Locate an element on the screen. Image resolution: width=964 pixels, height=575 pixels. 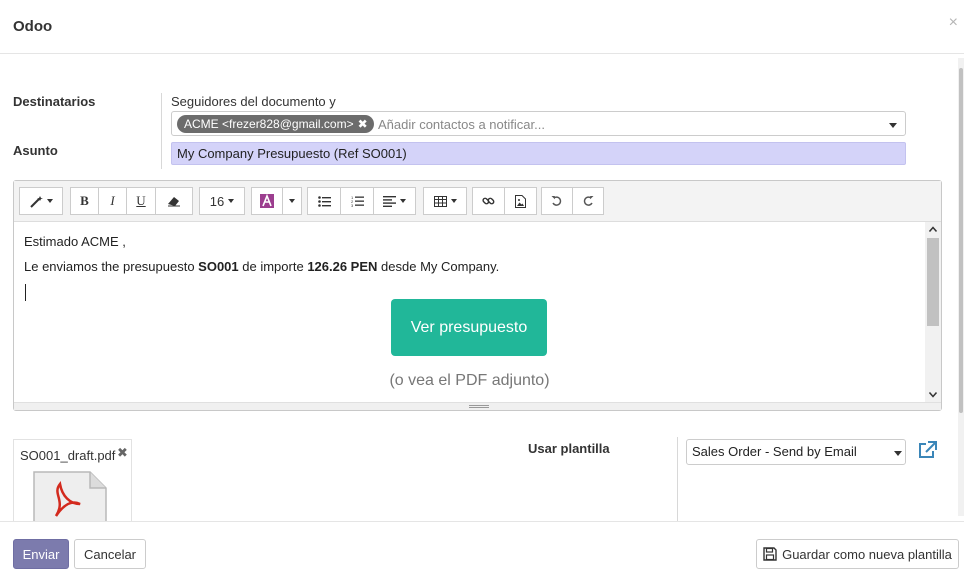
bold-button: B is located at coordinates (84, 201).